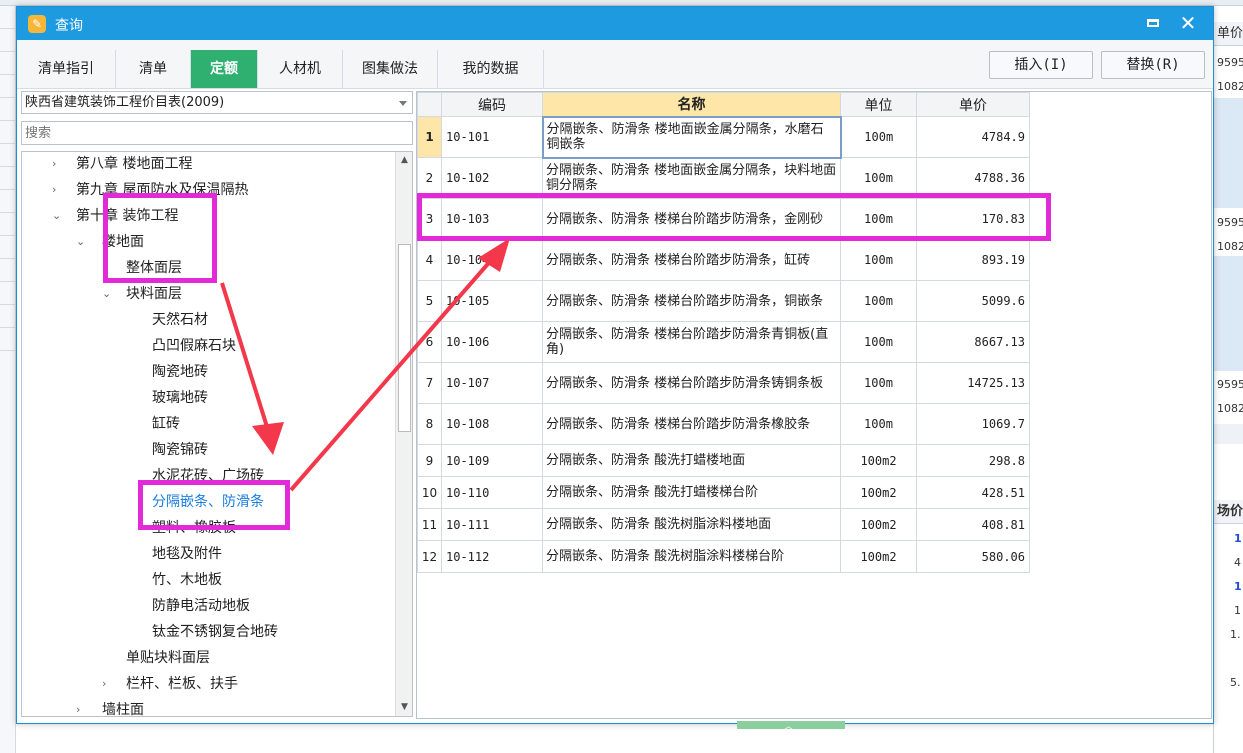 This screenshot has width=1243, height=753. Describe the element at coordinates (691, 104) in the screenshot. I see `column-header-name: 名称` at that location.